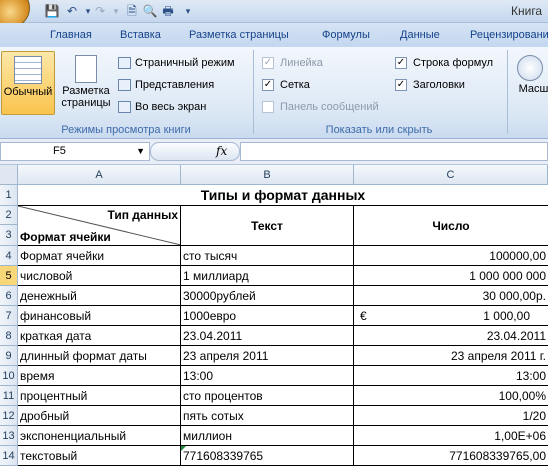 Image resolution: width=548 pixels, height=472 pixels. What do you see at coordinates (116, 11) in the screenshot?
I see `redo-dropdown-icon: ▾` at bounding box center [116, 11].